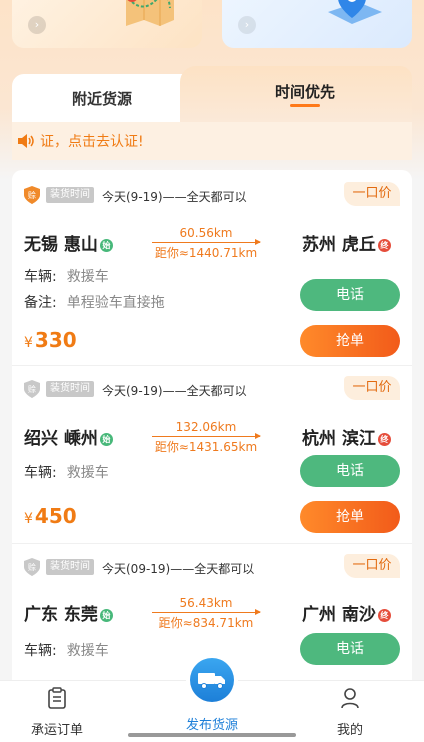 This screenshot has height=742, width=424. Describe the element at coordinates (317, 24) in the screenshot. I see `banner-location: ›` at that location.